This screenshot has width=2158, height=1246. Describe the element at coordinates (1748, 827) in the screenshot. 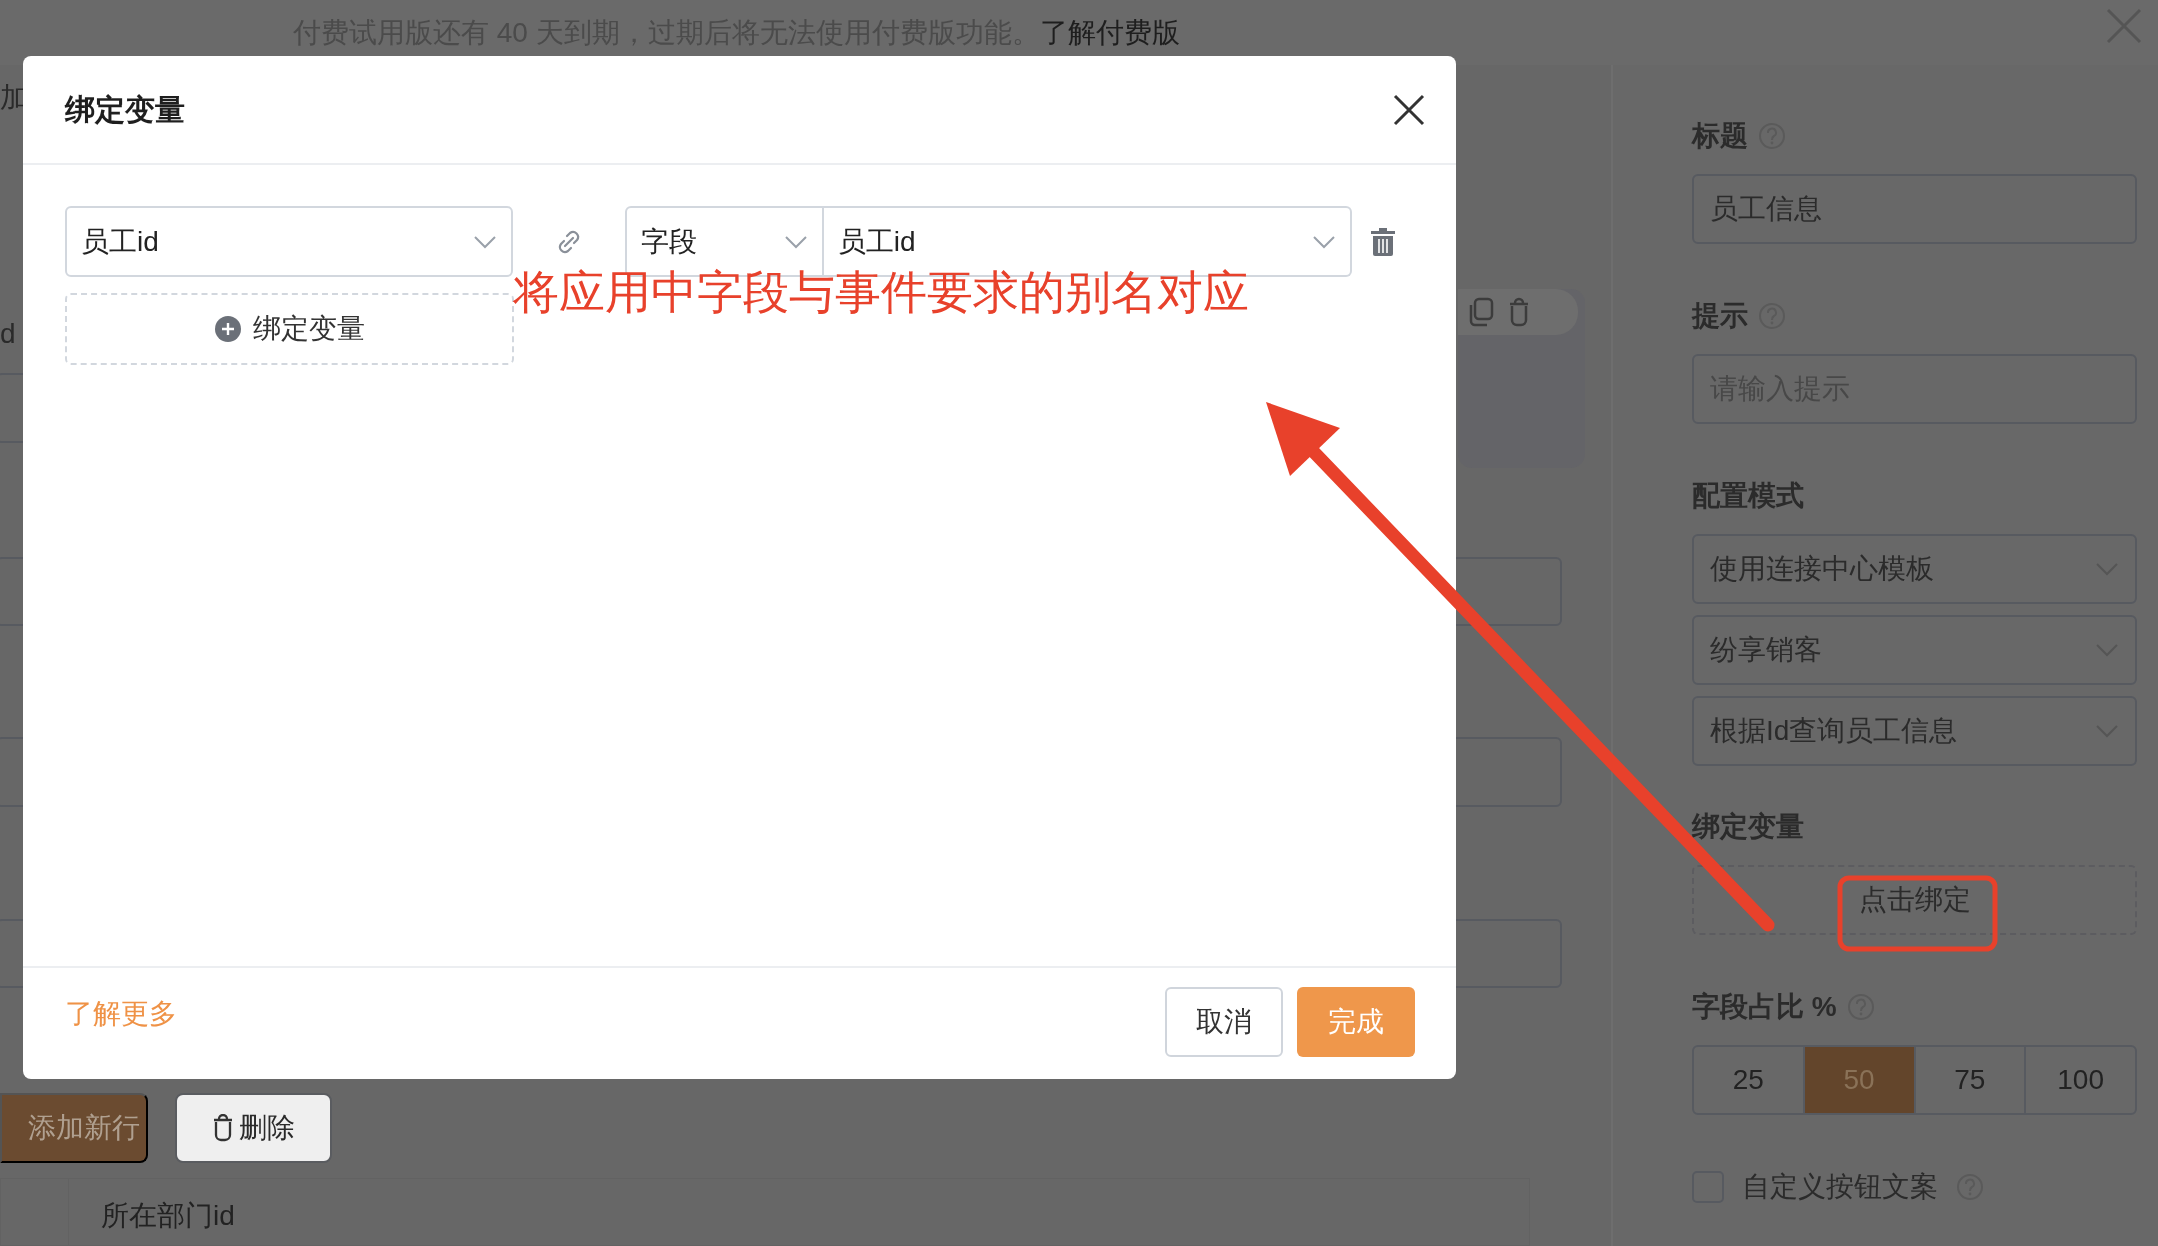

I see `field-label: 绑定变量` at that location.